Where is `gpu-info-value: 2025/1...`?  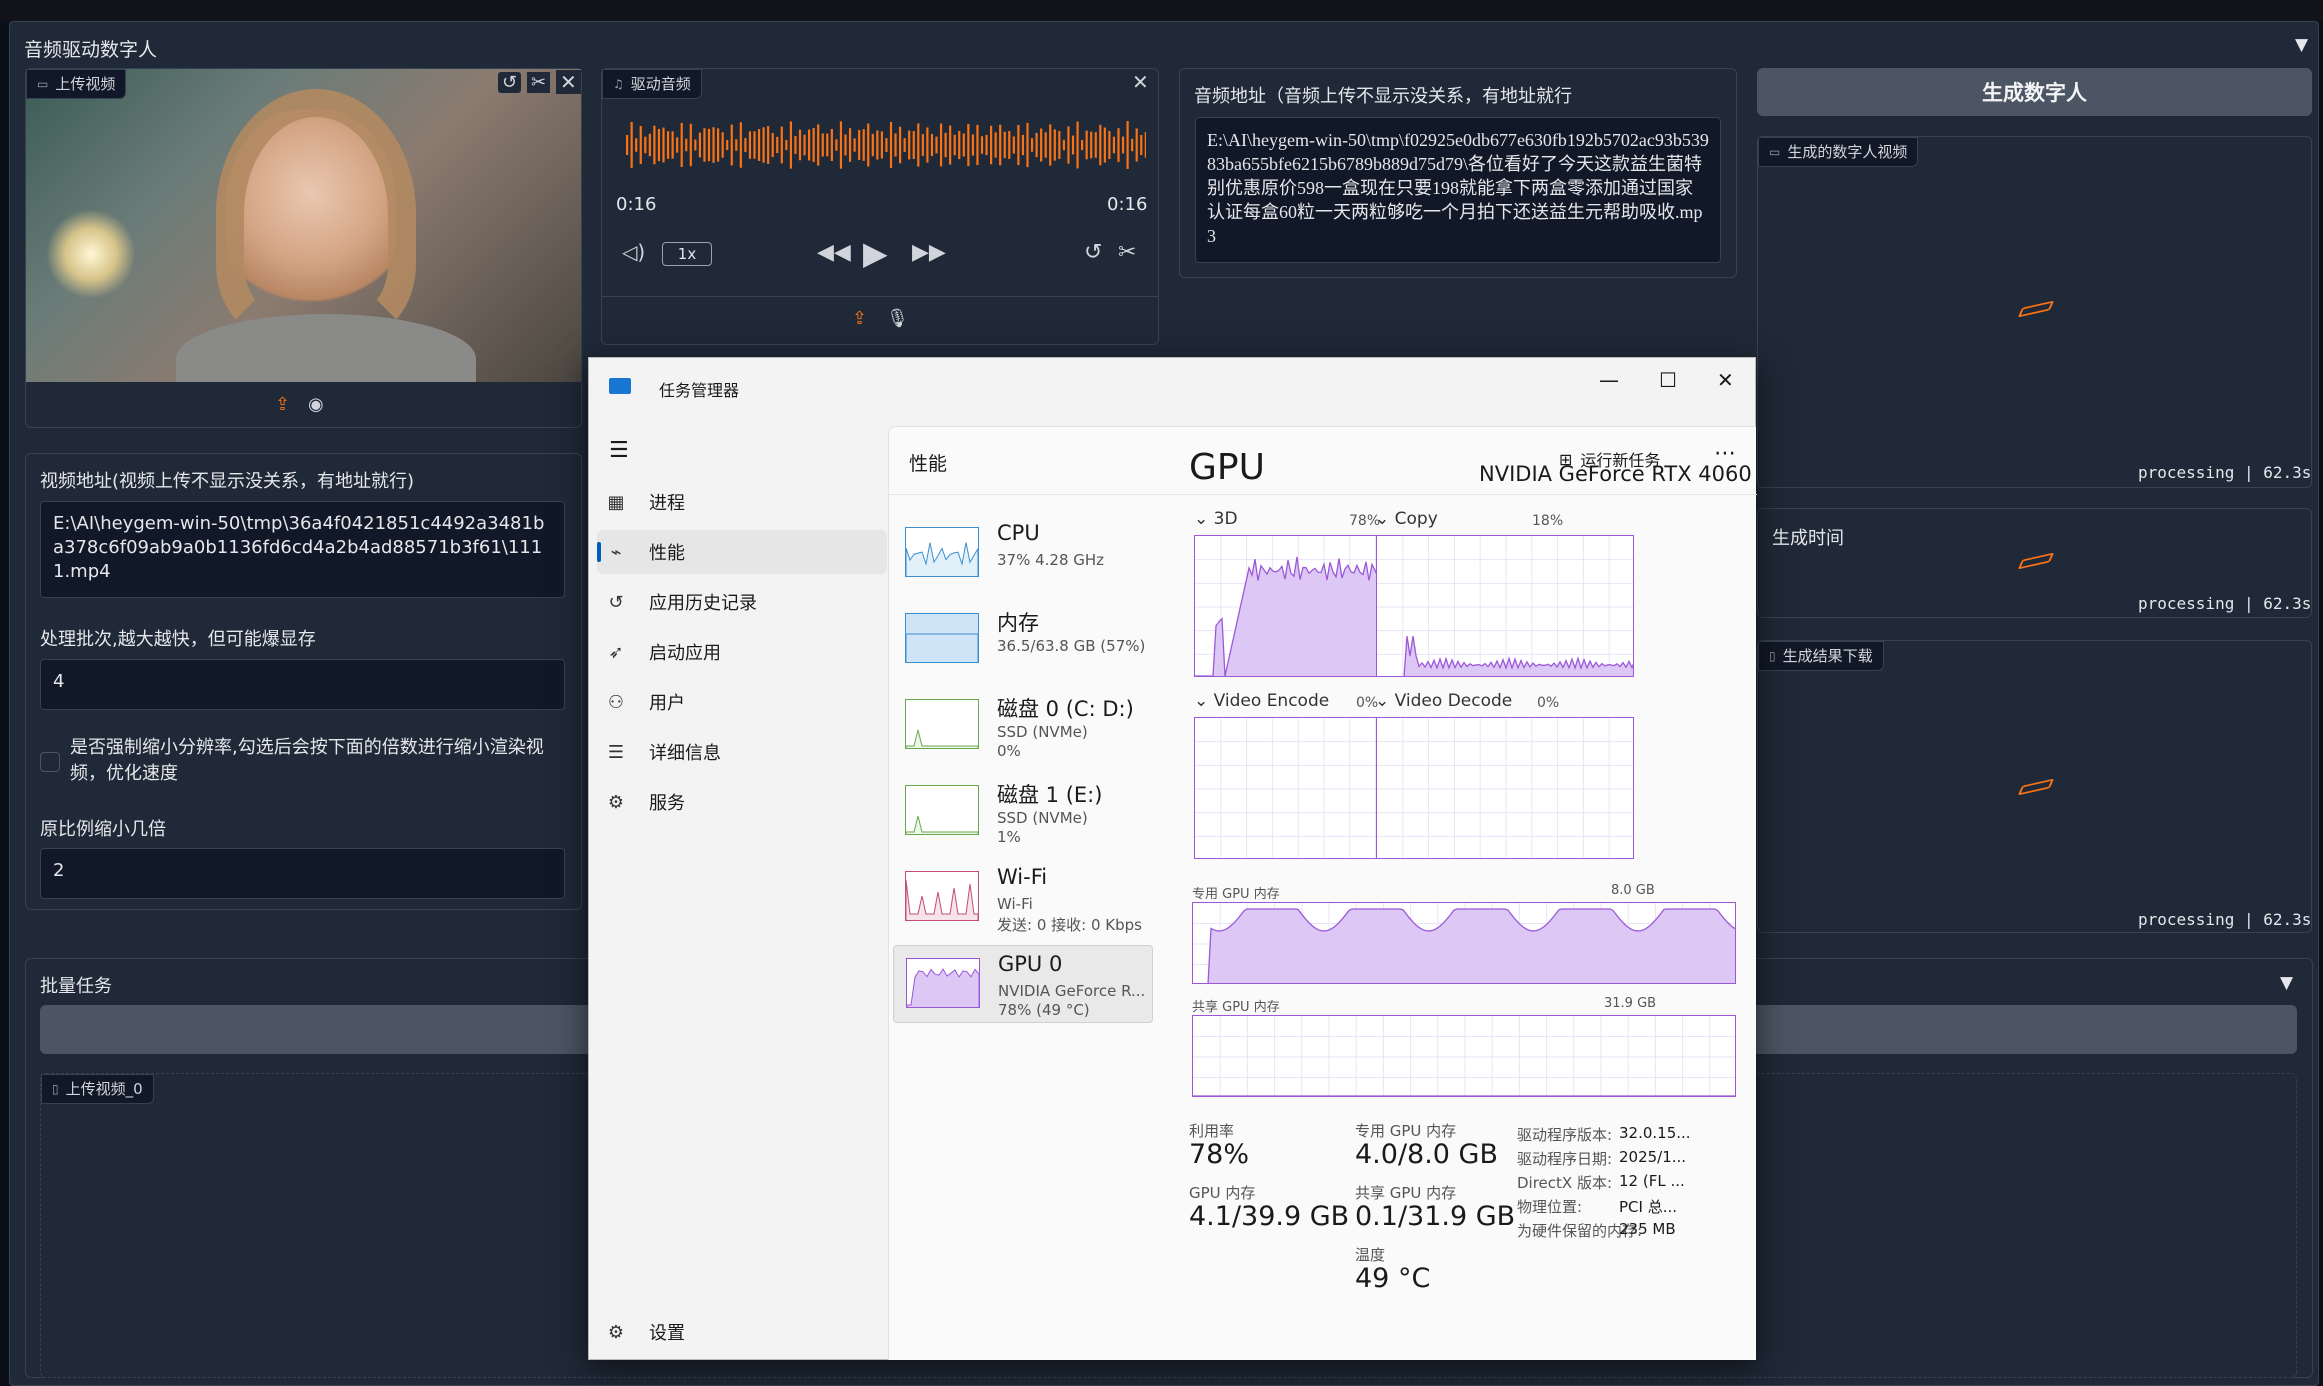 gpu-info-value: 2025/1... is located at coordinates (1653, 1157).